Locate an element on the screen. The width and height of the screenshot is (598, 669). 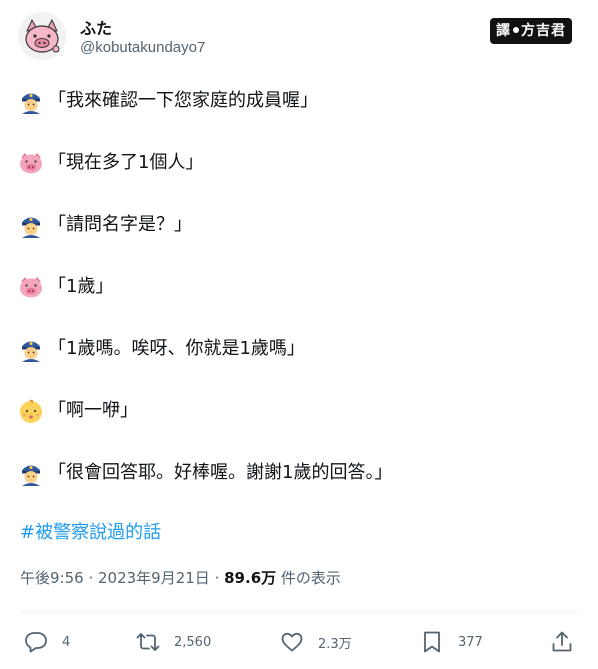
tweet-line-text: 「1歲嗎。唉呀、你就是1歲嗎」 is located at coordinates (176, 348).